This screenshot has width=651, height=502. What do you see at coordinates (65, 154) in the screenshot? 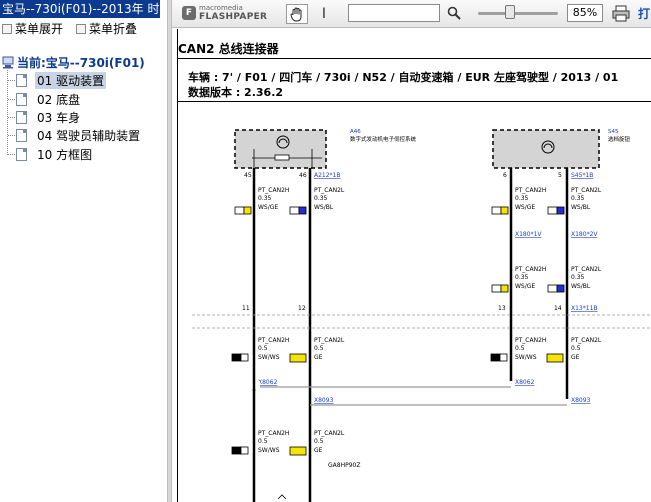
I see `tree-item-label: 10 方框图` at bounding box center [65, 154].